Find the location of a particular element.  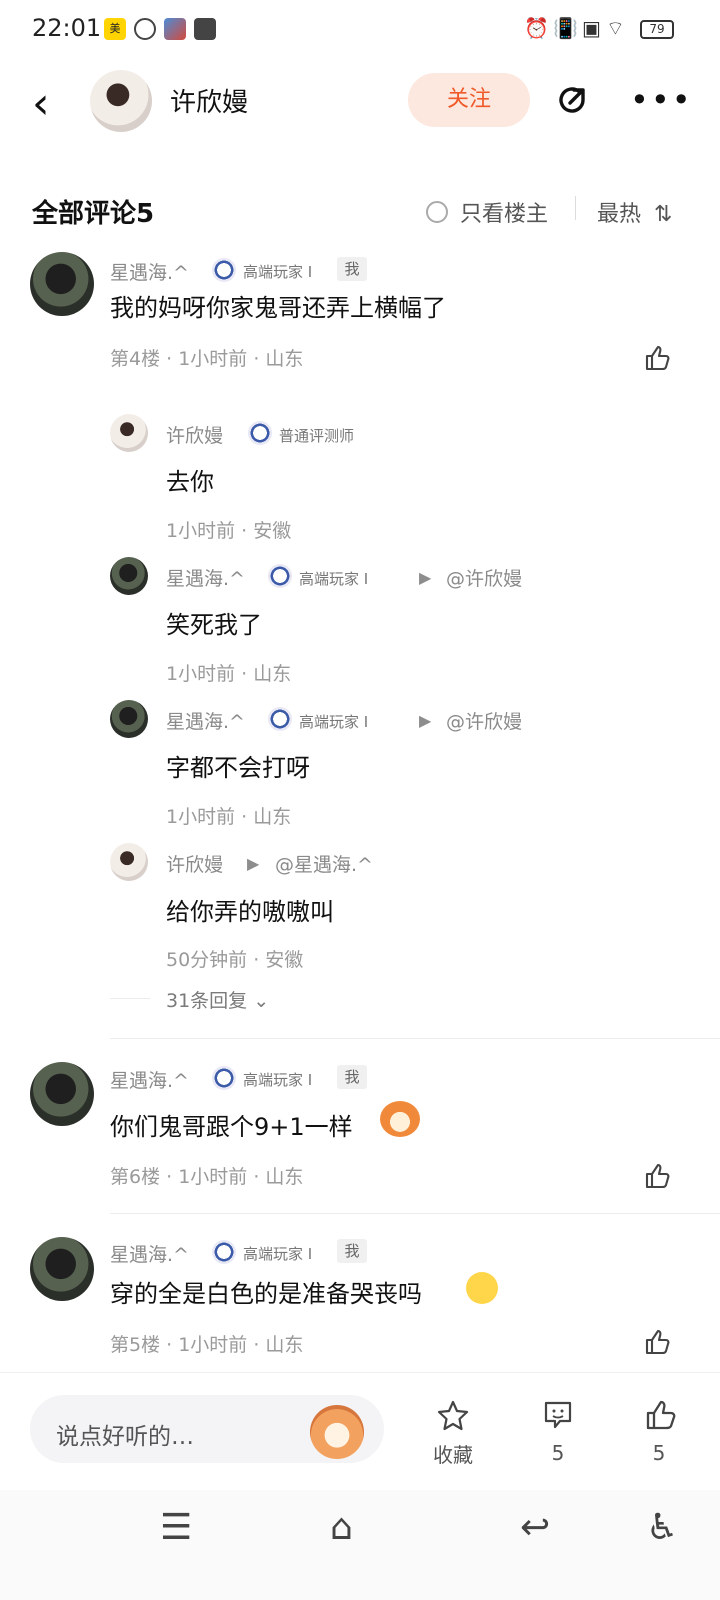

divider is located at coordinates (575, 208).